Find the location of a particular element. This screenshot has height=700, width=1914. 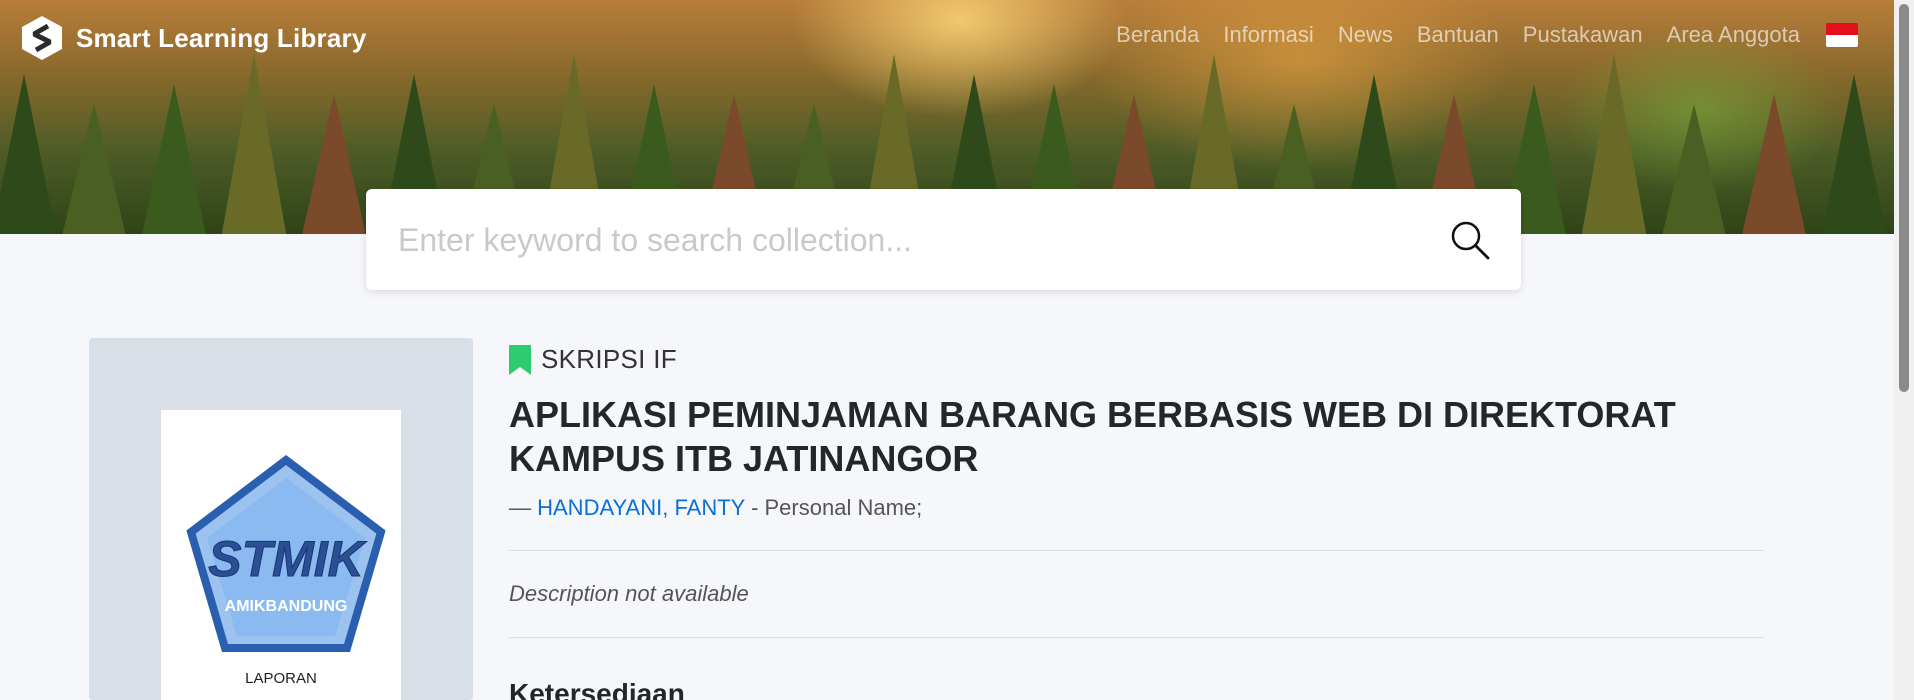

search-box is located at coordinates (943, 239).